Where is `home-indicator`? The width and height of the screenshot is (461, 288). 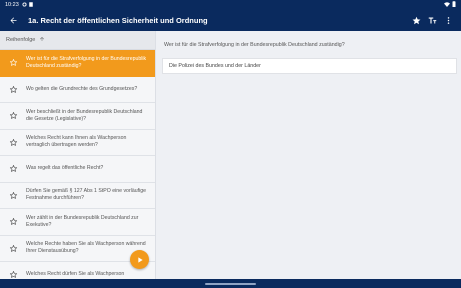 home-indicator is located at coordinates (230, 283).